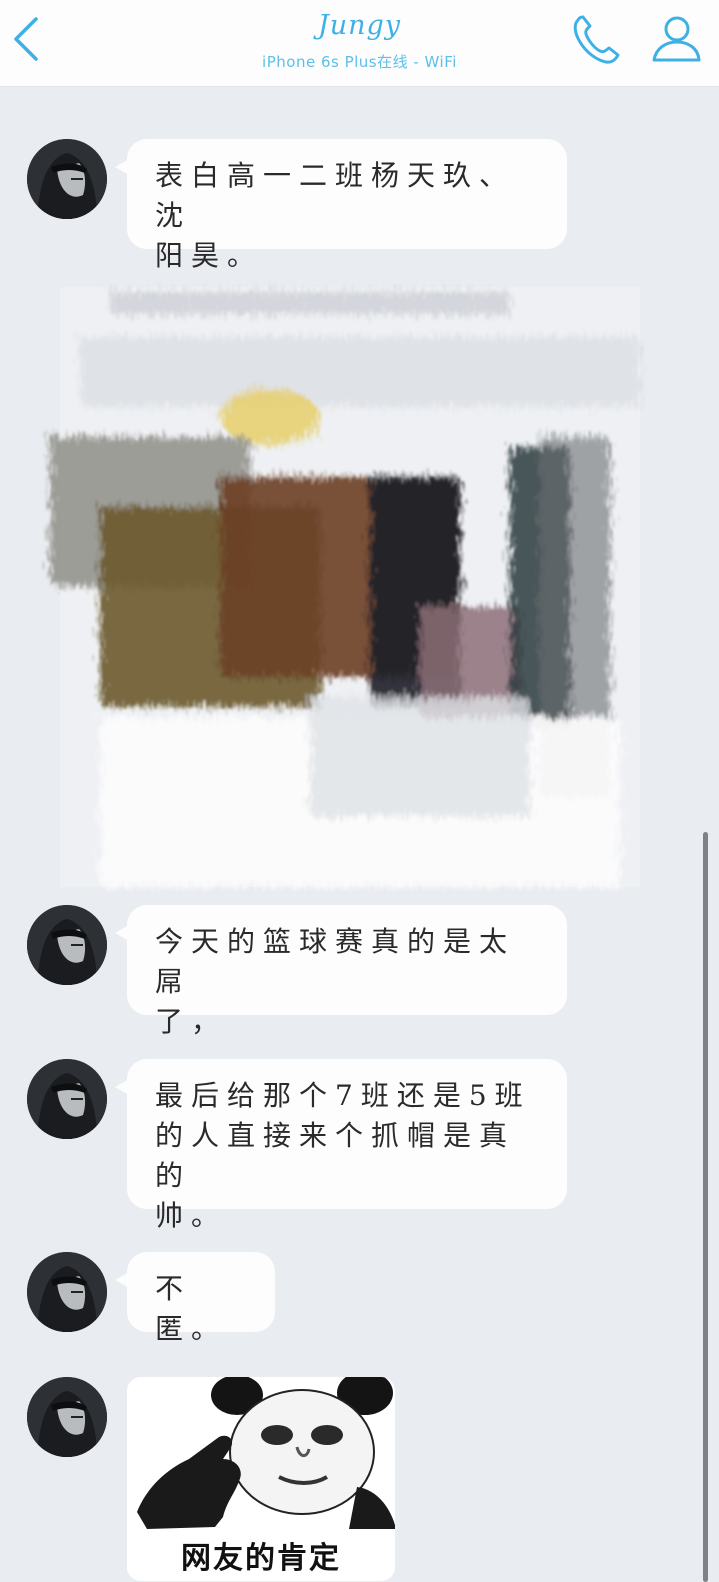 The width and height of the screenshot is (719, 1582). I want to click on phone-icon, so click(596, 39).